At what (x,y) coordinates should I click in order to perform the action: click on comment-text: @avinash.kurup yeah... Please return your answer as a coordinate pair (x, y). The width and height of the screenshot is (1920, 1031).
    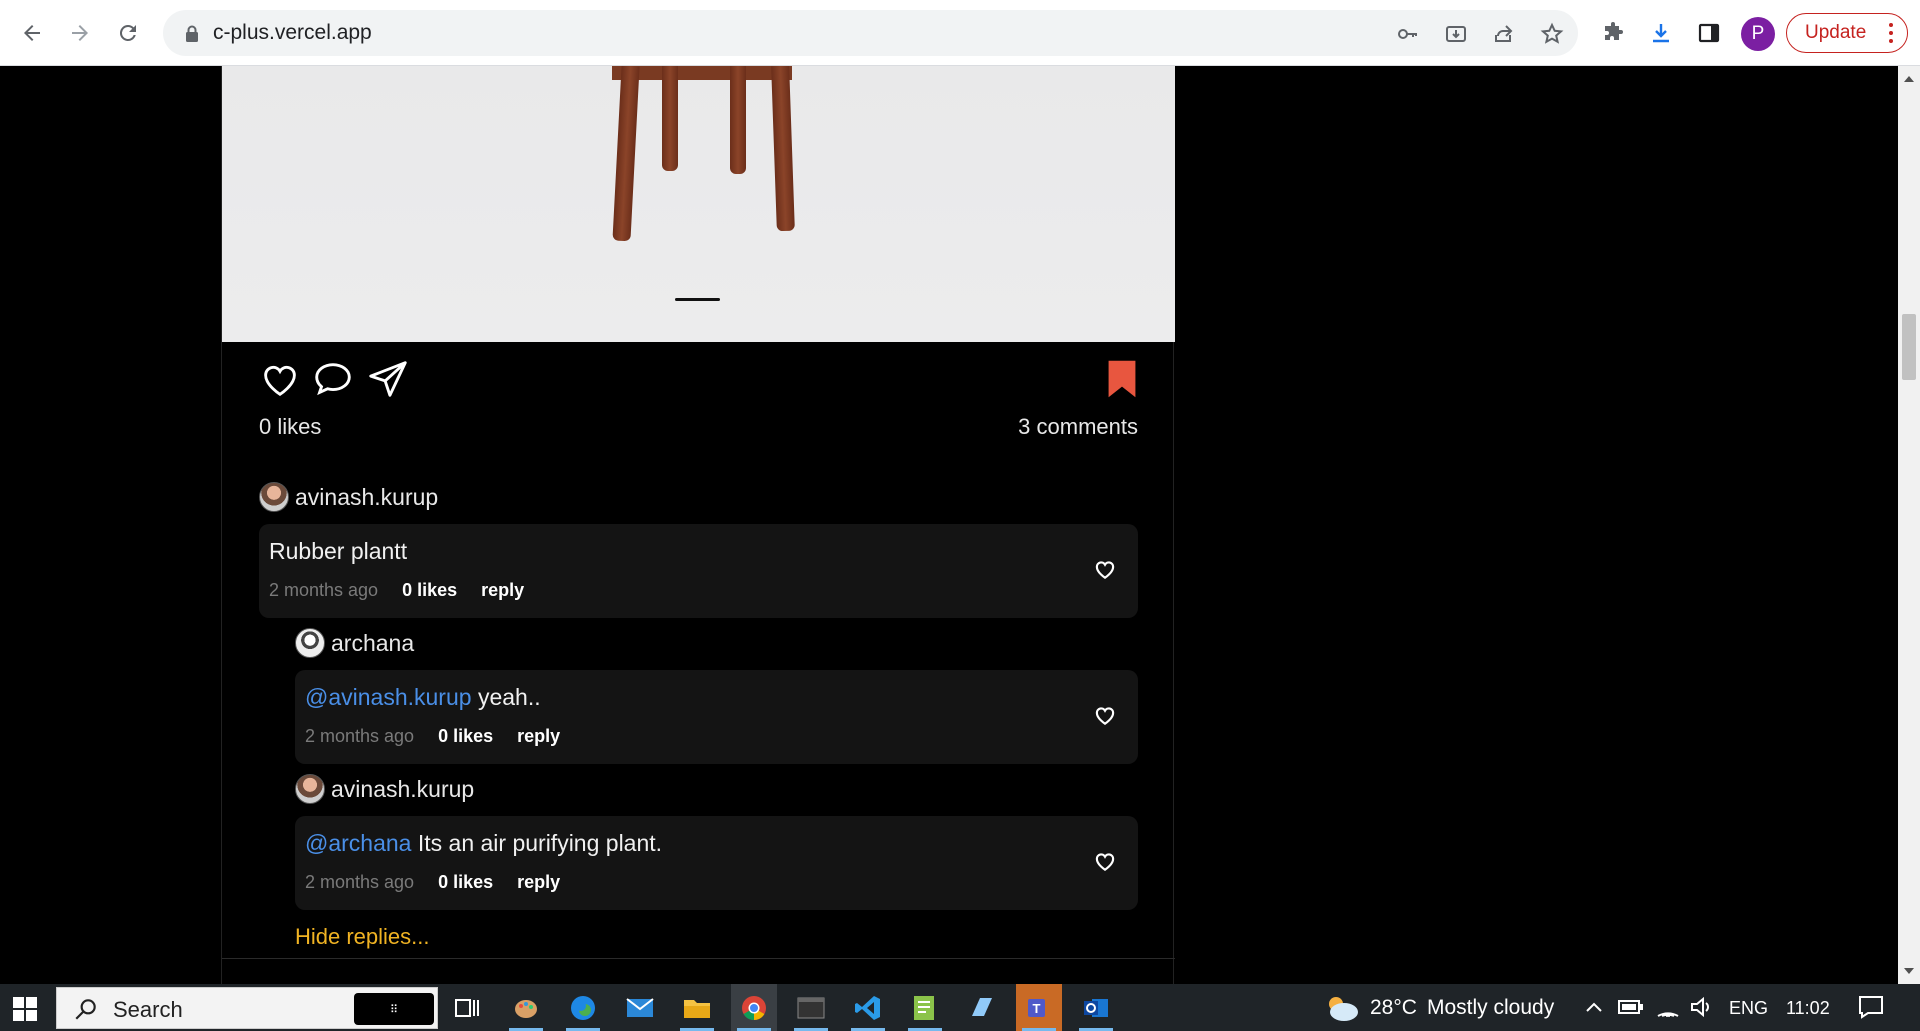
    Looking at the image, I should click on (423, 697).